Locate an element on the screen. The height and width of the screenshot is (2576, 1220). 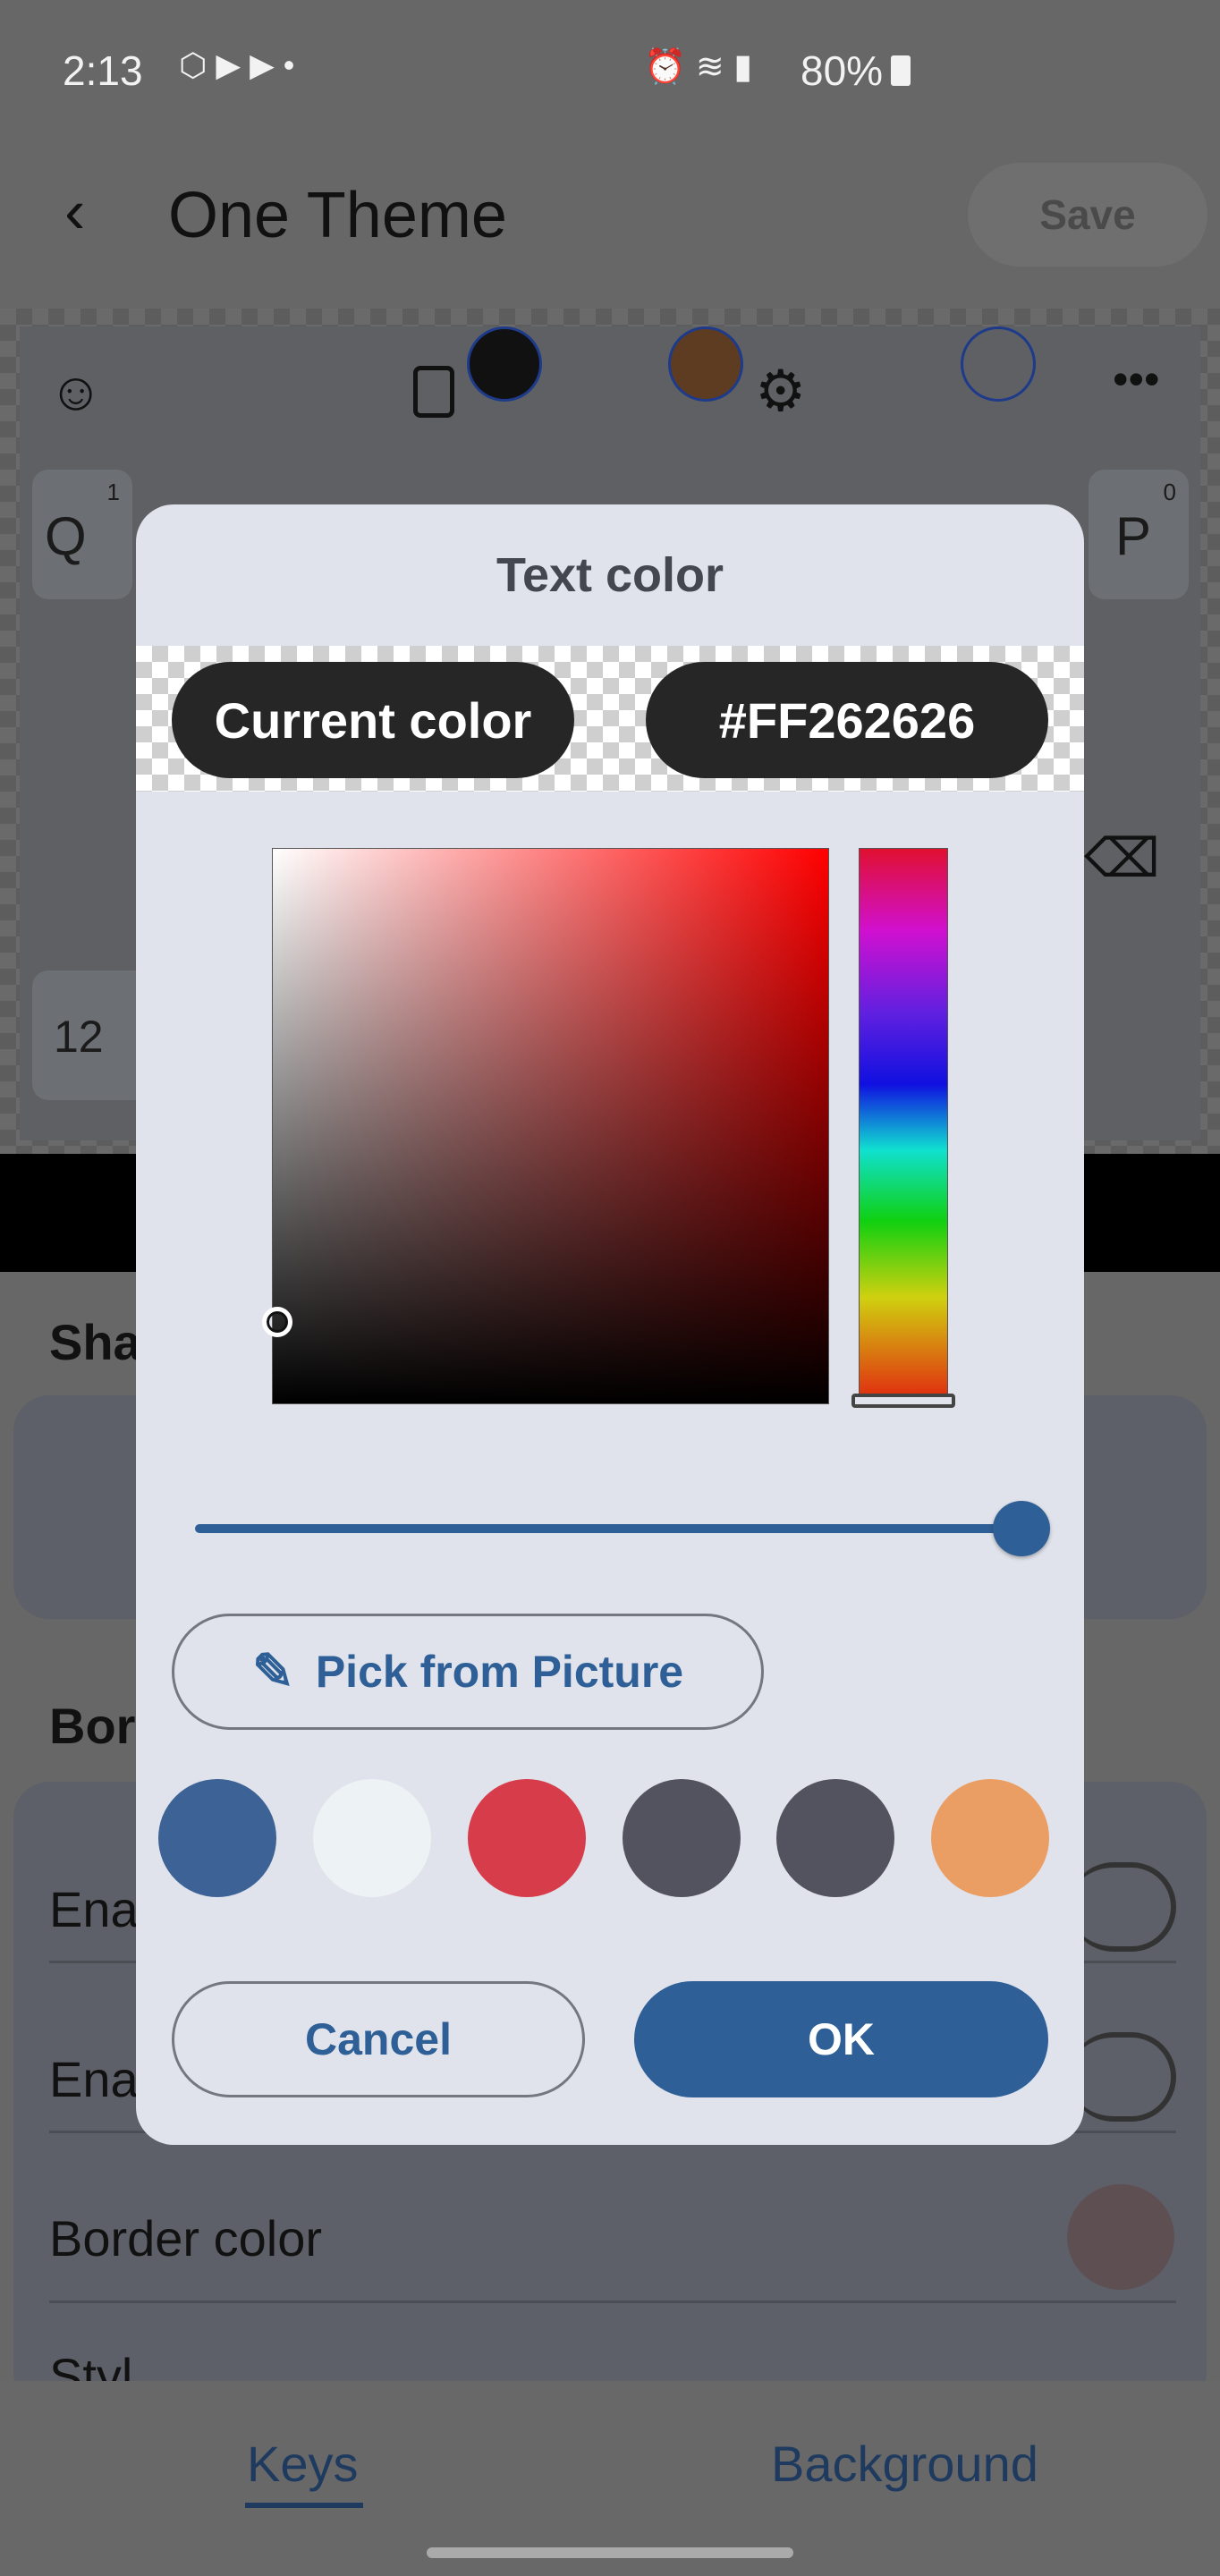
back-icon: ‹ is located at coordinates (74, 211).